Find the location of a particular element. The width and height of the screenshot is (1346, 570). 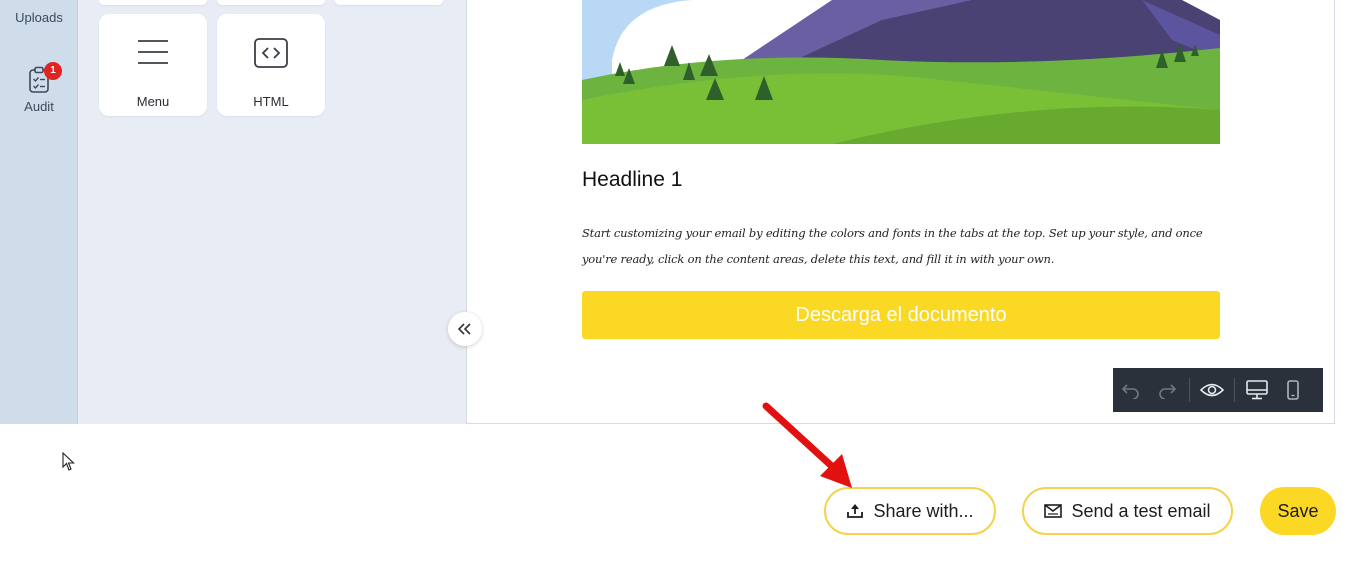

rail-item-uploads: Uploads is located at coordinates (39, 12).